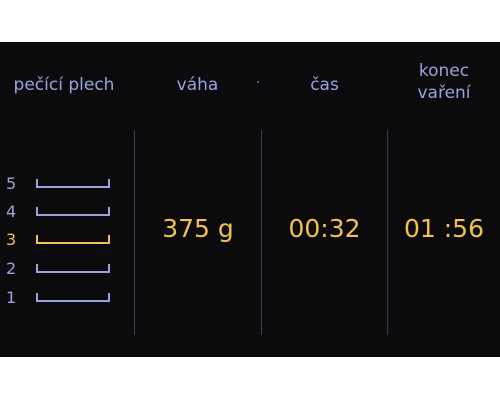 The height and width of the screenshot is (400, 500). I want to click on weight-value: 375 g, so click(198, 229).